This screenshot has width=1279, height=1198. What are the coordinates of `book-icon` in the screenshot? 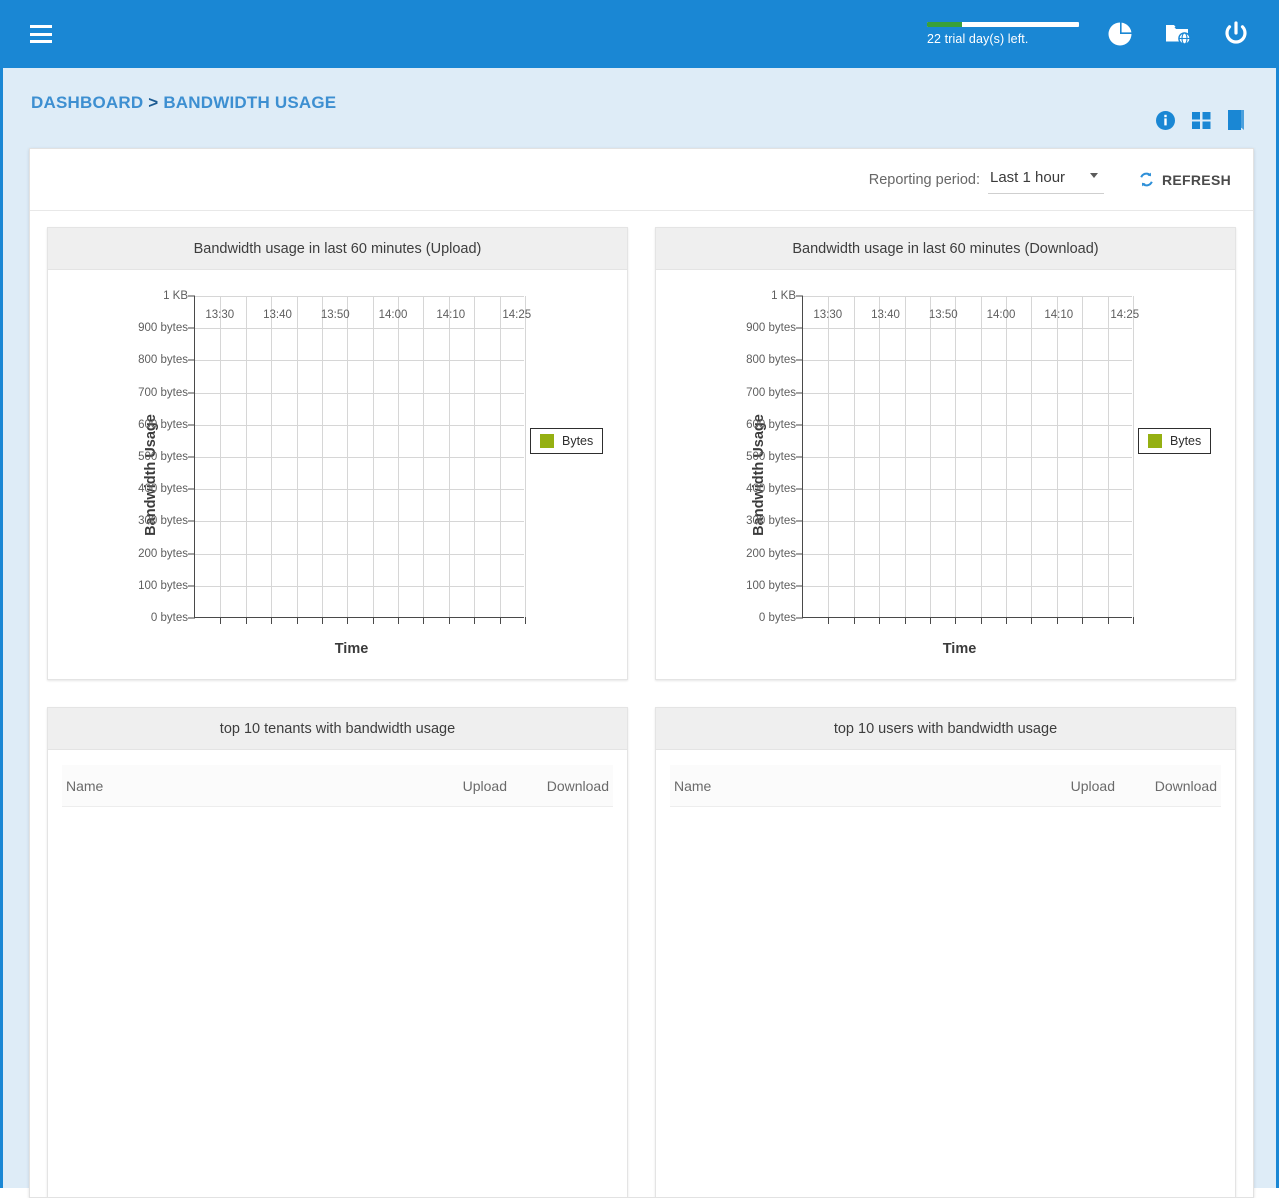 It's located at (1237, 120).